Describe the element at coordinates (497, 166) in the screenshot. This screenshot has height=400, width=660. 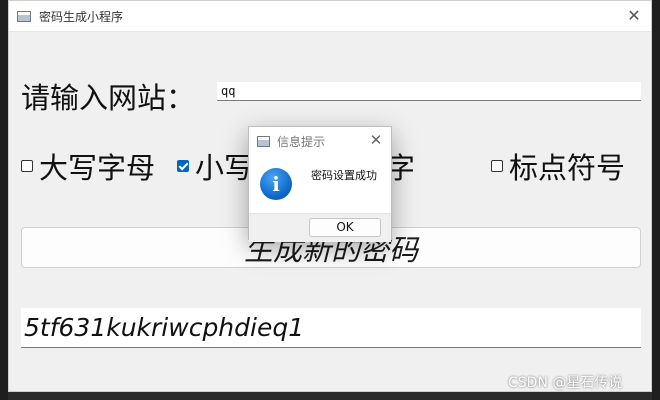
I see `checkbox-punctuation` at that location.